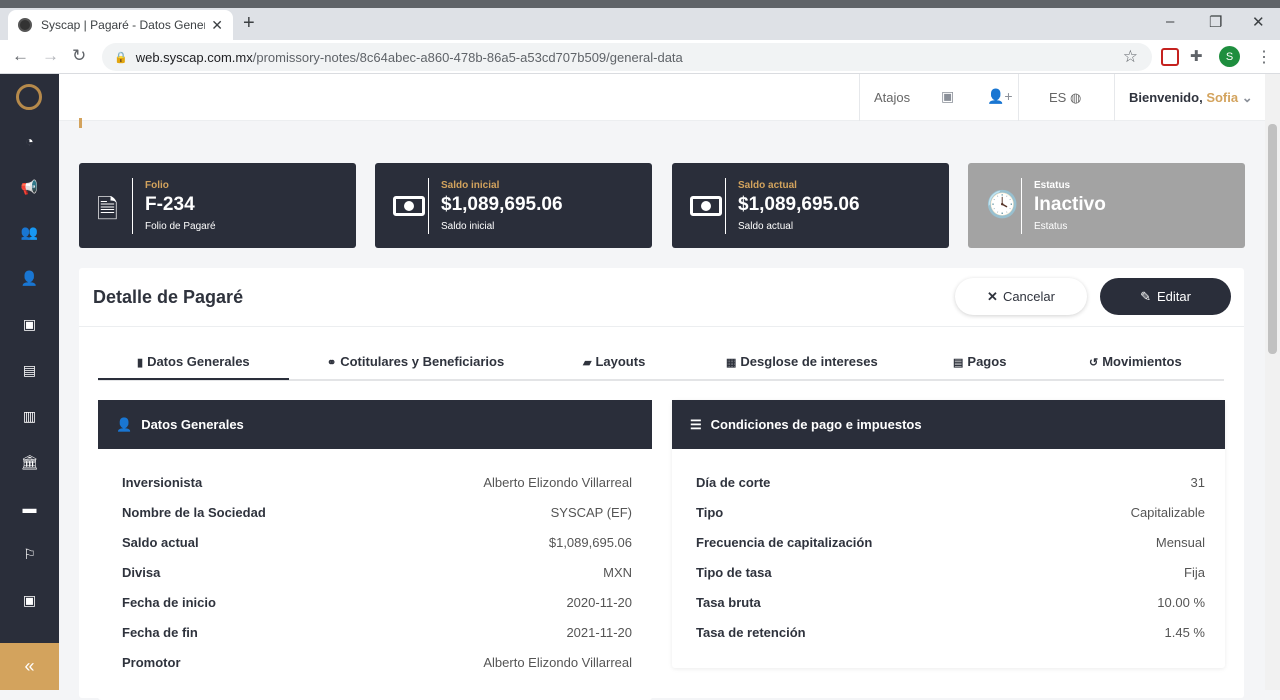  I want to click on card-sub: Folio de Pagaré, so click(180, 226).